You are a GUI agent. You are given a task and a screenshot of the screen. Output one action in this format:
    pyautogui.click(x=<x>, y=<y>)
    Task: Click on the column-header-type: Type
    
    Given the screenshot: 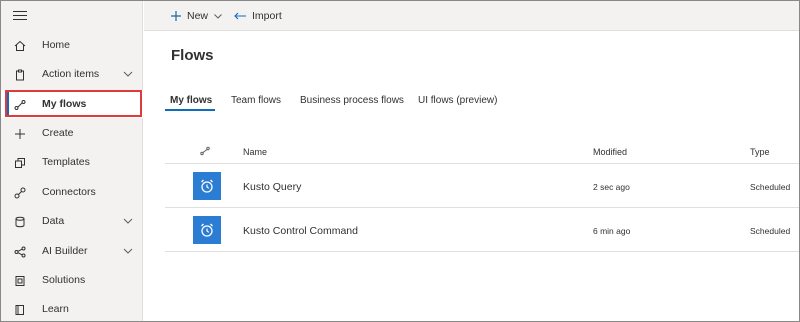 What is the action you would take?
    pyautogui.click(x=760, y=152)
    